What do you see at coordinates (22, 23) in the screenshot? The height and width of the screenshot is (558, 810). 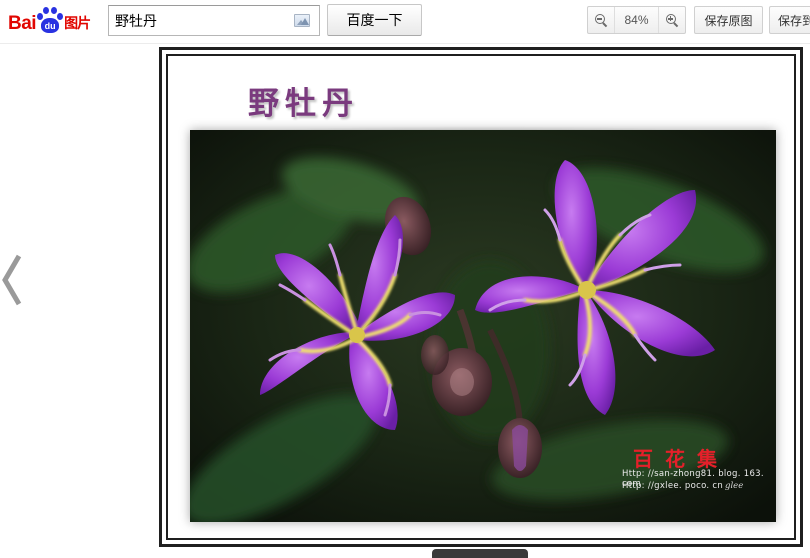 I see `logo-text-bai: Bai` at bounding box center [22, 23].